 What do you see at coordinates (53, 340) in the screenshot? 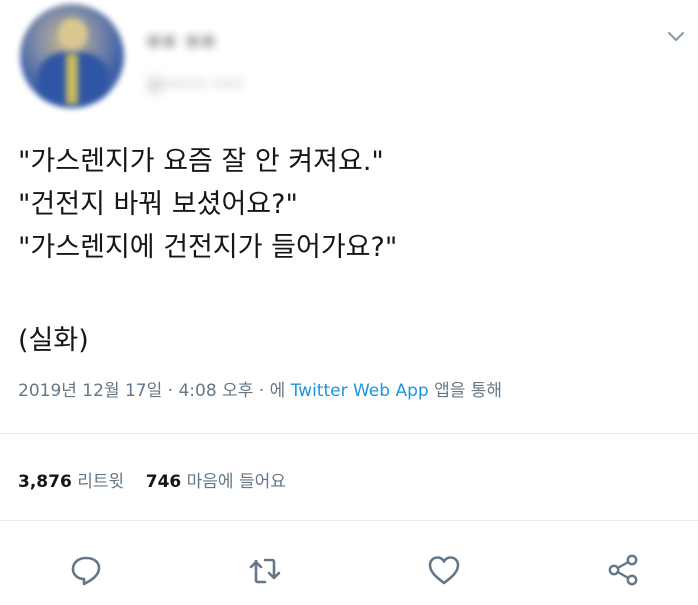
I see `tweet-line: (실화)` at bounding box center [53, 340].